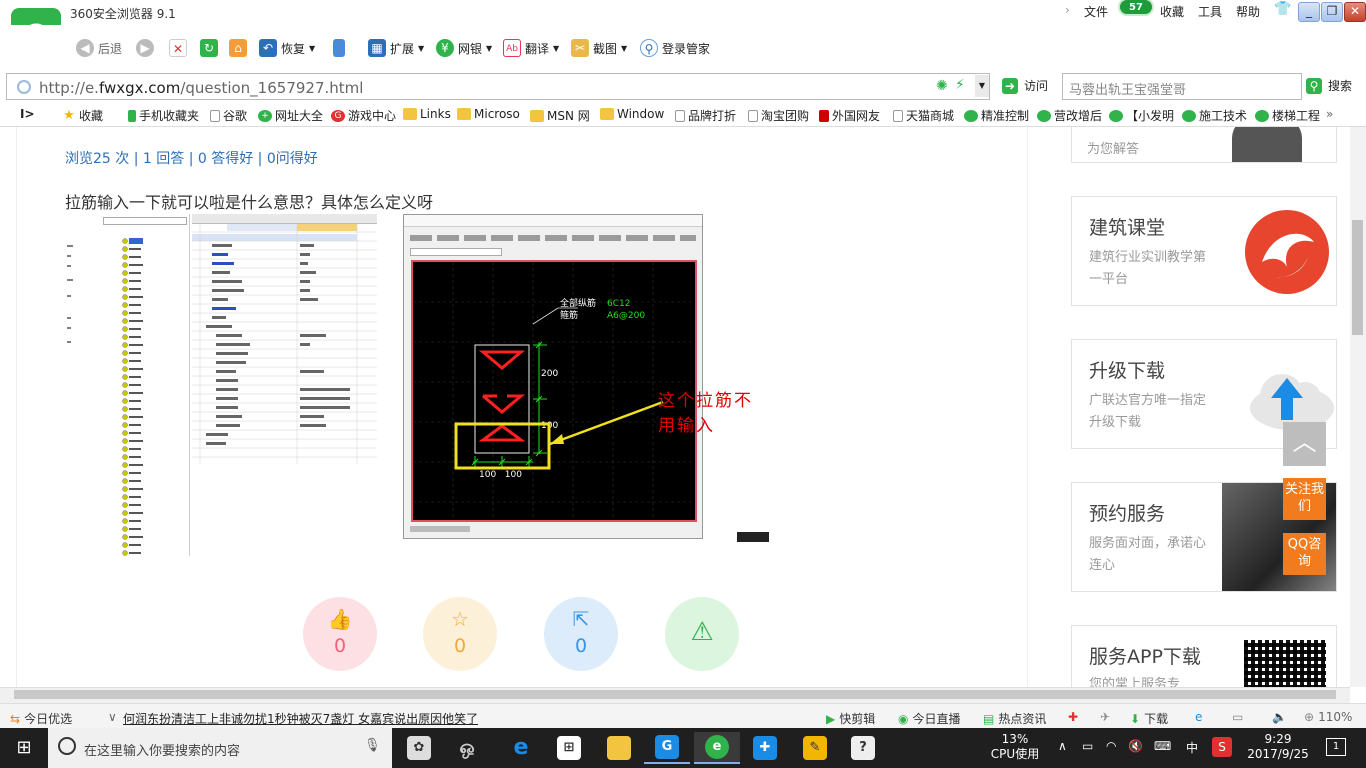  I want to click on back-button: ◀ 后退, so click(99, 48).